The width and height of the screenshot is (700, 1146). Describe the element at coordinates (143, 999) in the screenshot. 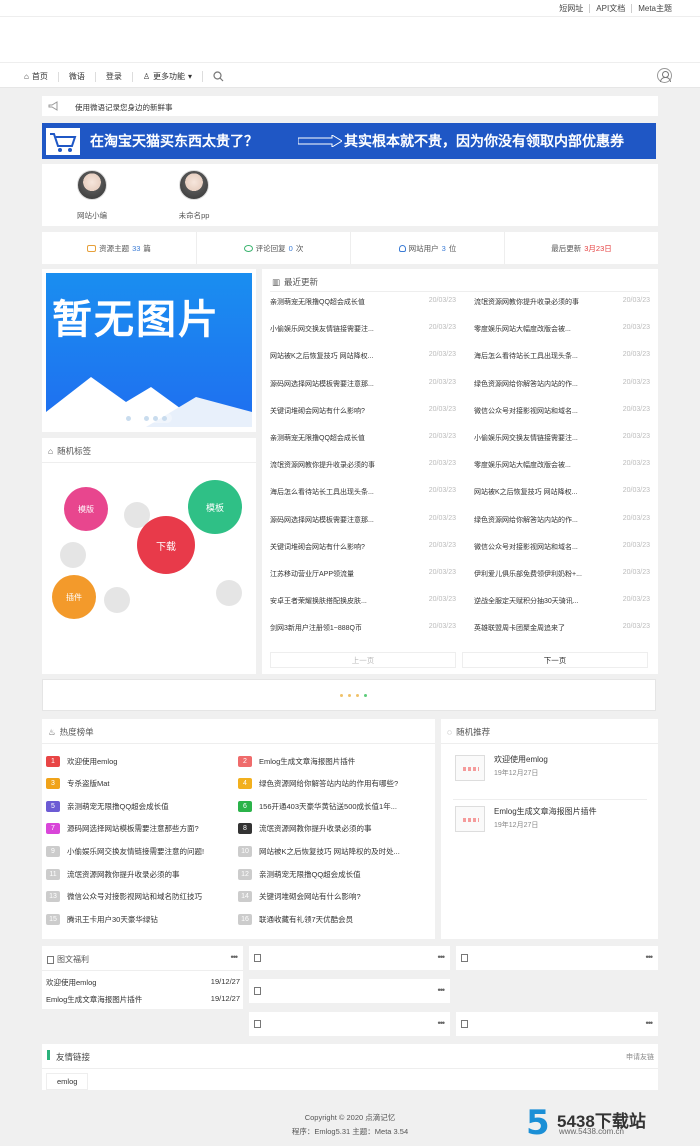

I see `list-item: Emlog生成文章海报图片插件 19/12/27` at that location.